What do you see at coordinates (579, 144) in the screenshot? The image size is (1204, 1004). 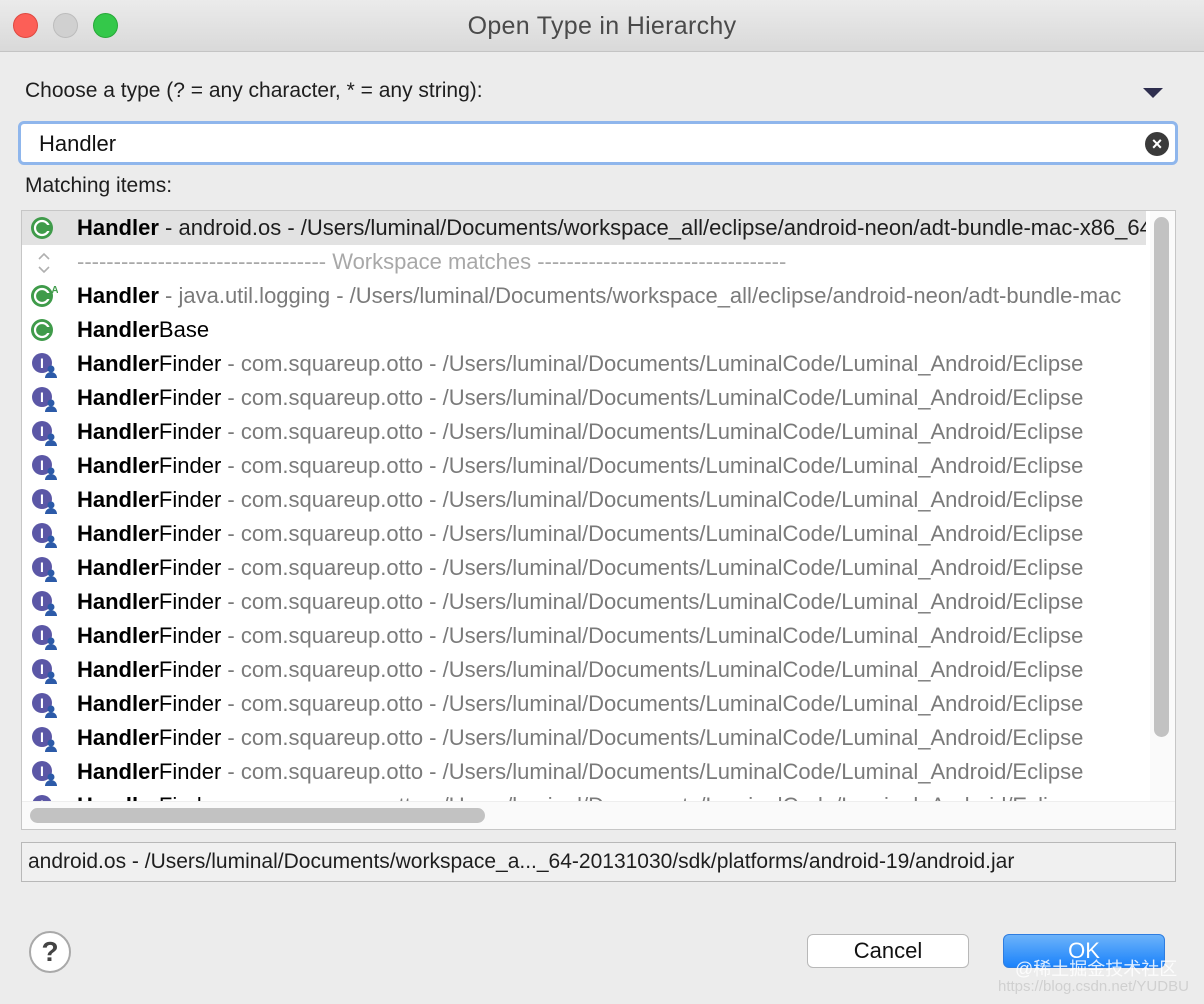 I see `search-input` at bounding box center [579, 144].